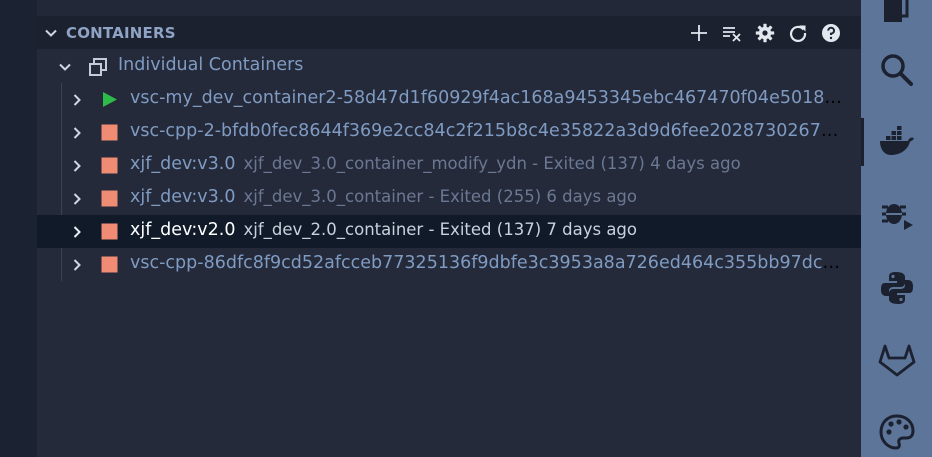  I want to click on add-icon, so click(698, 32).